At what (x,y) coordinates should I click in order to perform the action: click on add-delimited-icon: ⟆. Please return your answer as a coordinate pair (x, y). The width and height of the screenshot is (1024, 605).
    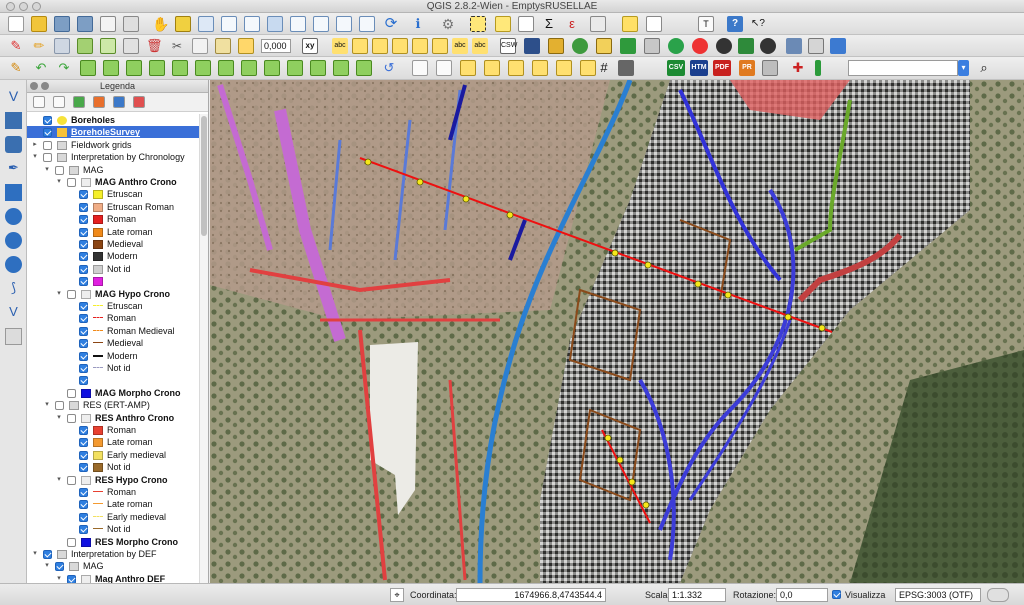
    Looking at the image, I should click on (13, 288).